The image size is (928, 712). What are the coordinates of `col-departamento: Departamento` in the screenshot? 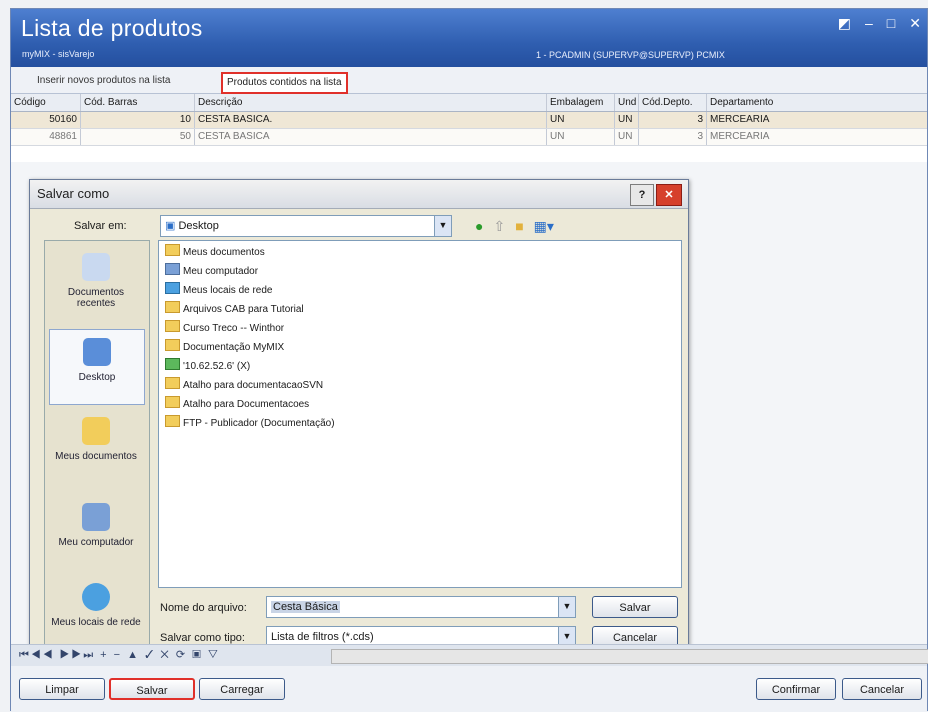 It's located at (817, 102).